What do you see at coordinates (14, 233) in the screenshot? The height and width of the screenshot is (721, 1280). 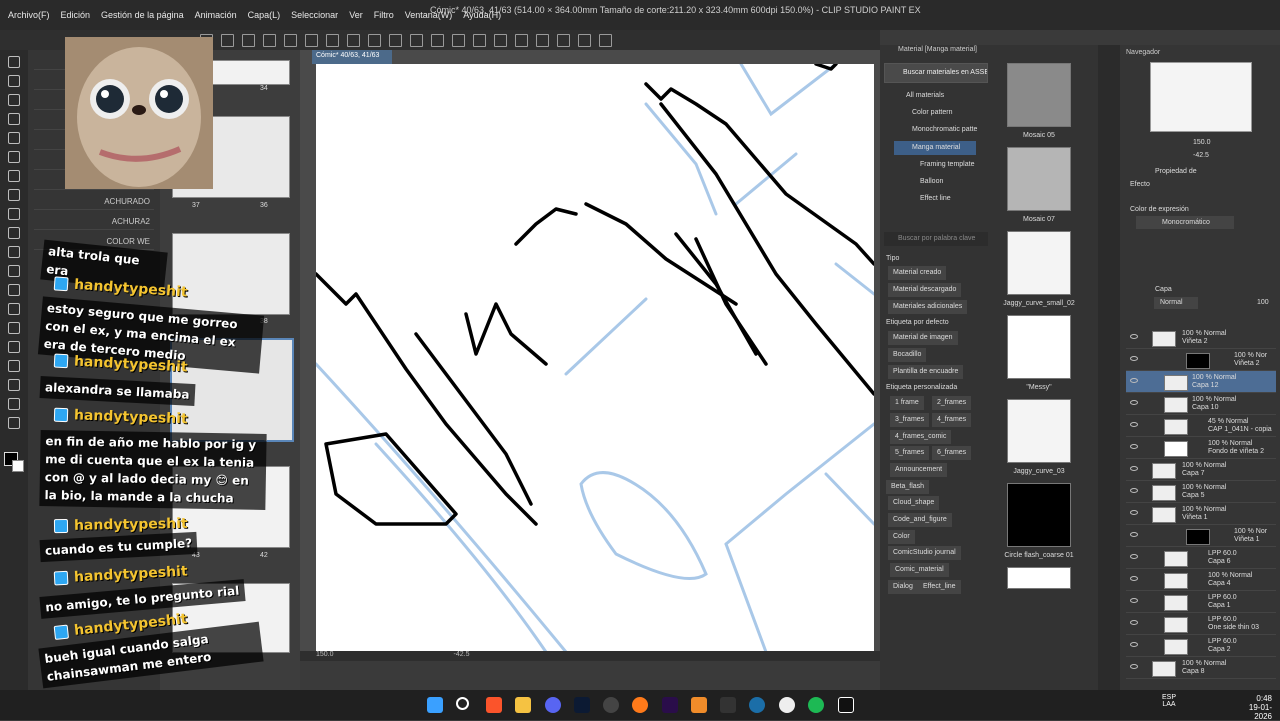 I see `brush-icon` at bounding box center [14, 233].